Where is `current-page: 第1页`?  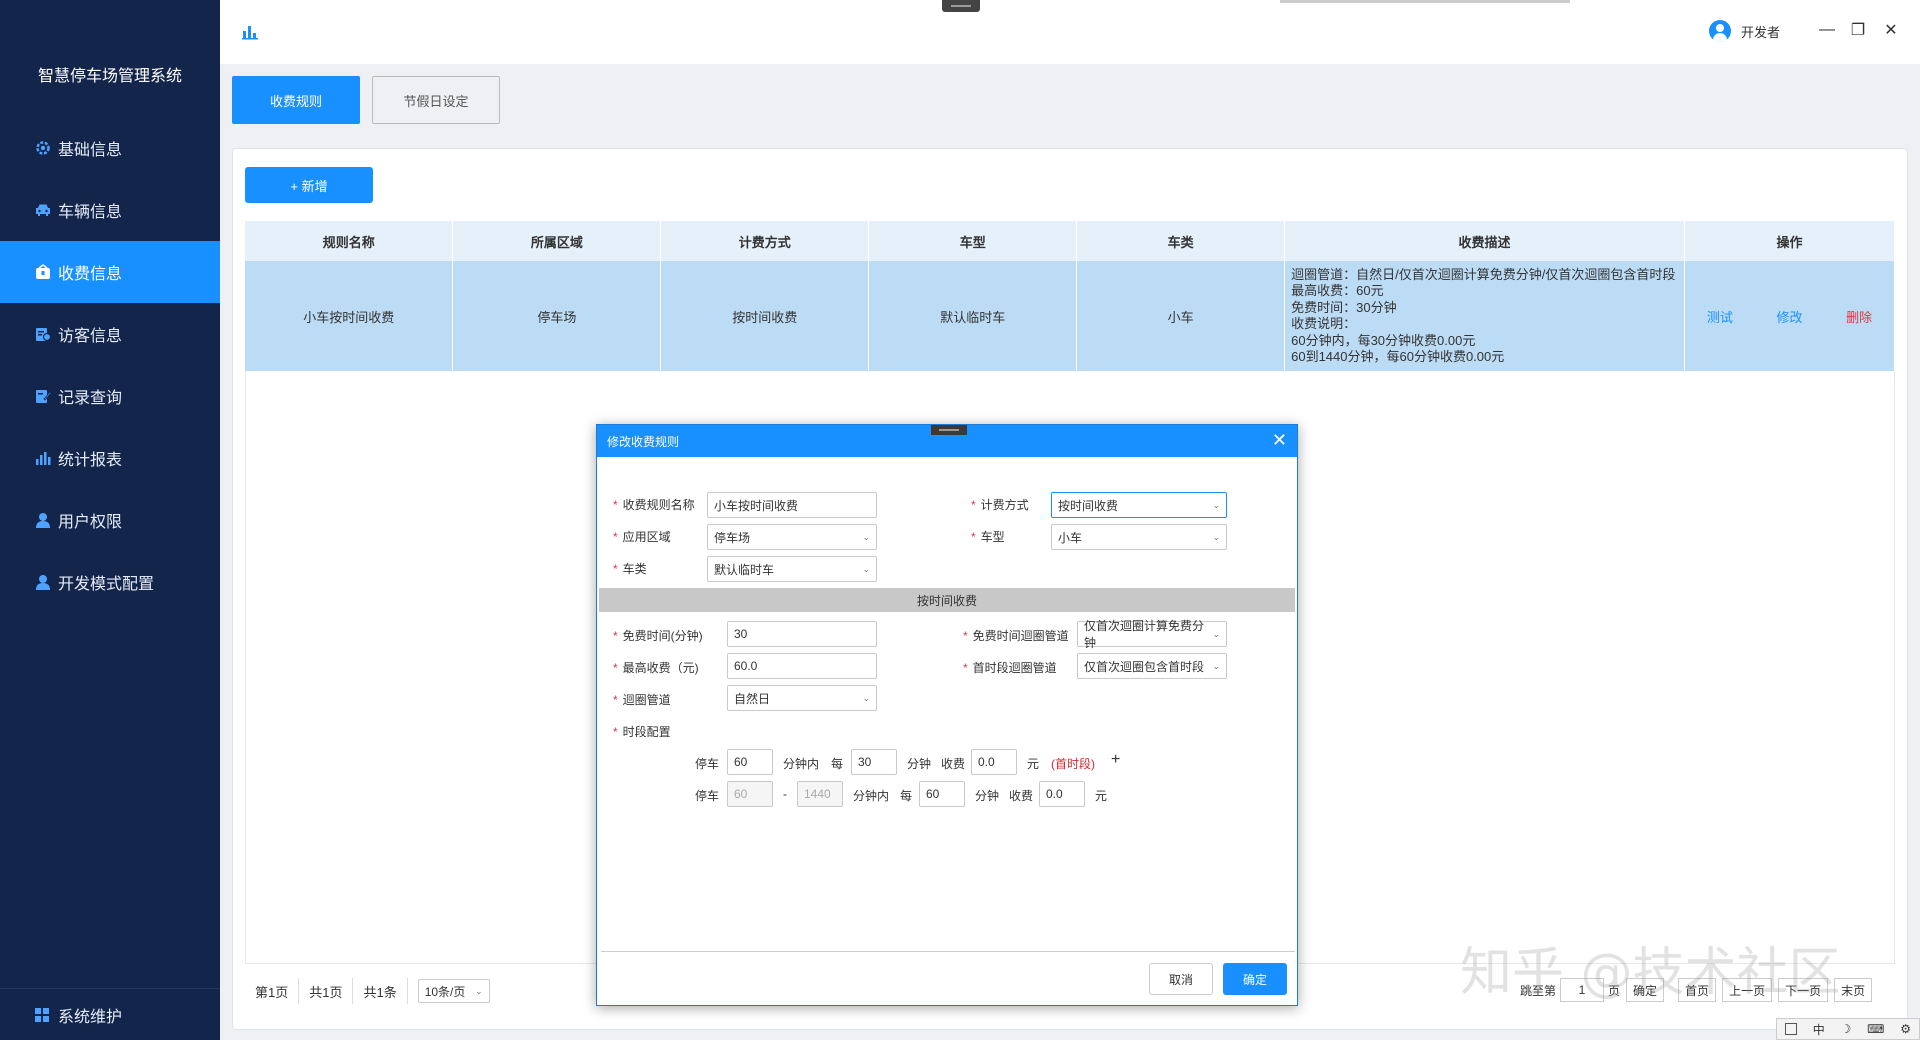
current-page: 第1页 is located at coordinates (272, 991).